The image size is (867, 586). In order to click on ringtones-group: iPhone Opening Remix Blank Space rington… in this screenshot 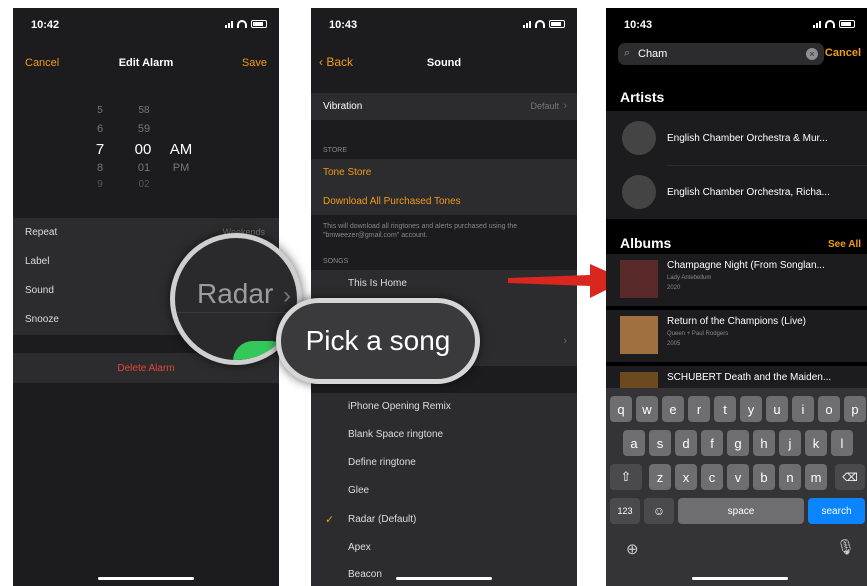, I will do `click(444, 489)`.